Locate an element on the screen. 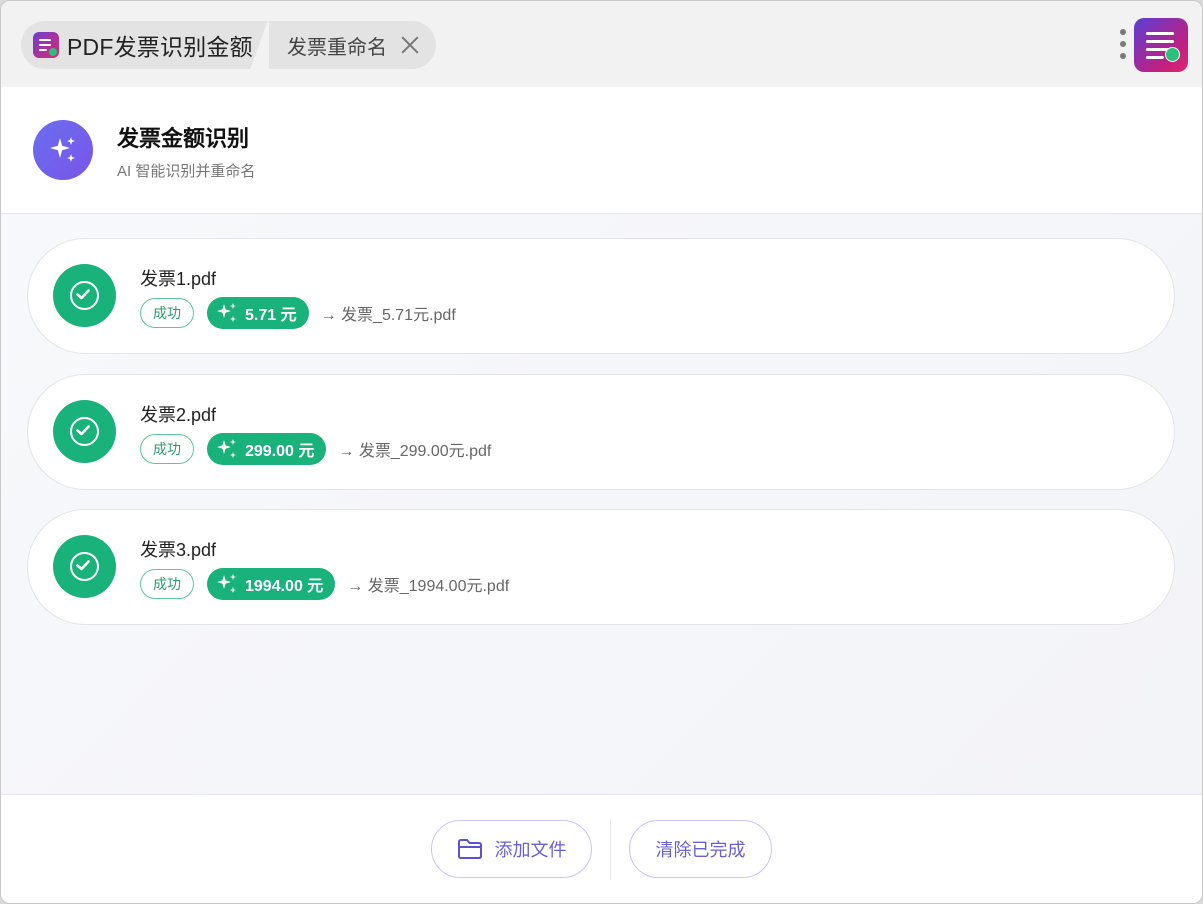  title-bar: PDF发票识别金额 发票重命名 is located at coordinates (601, 44).